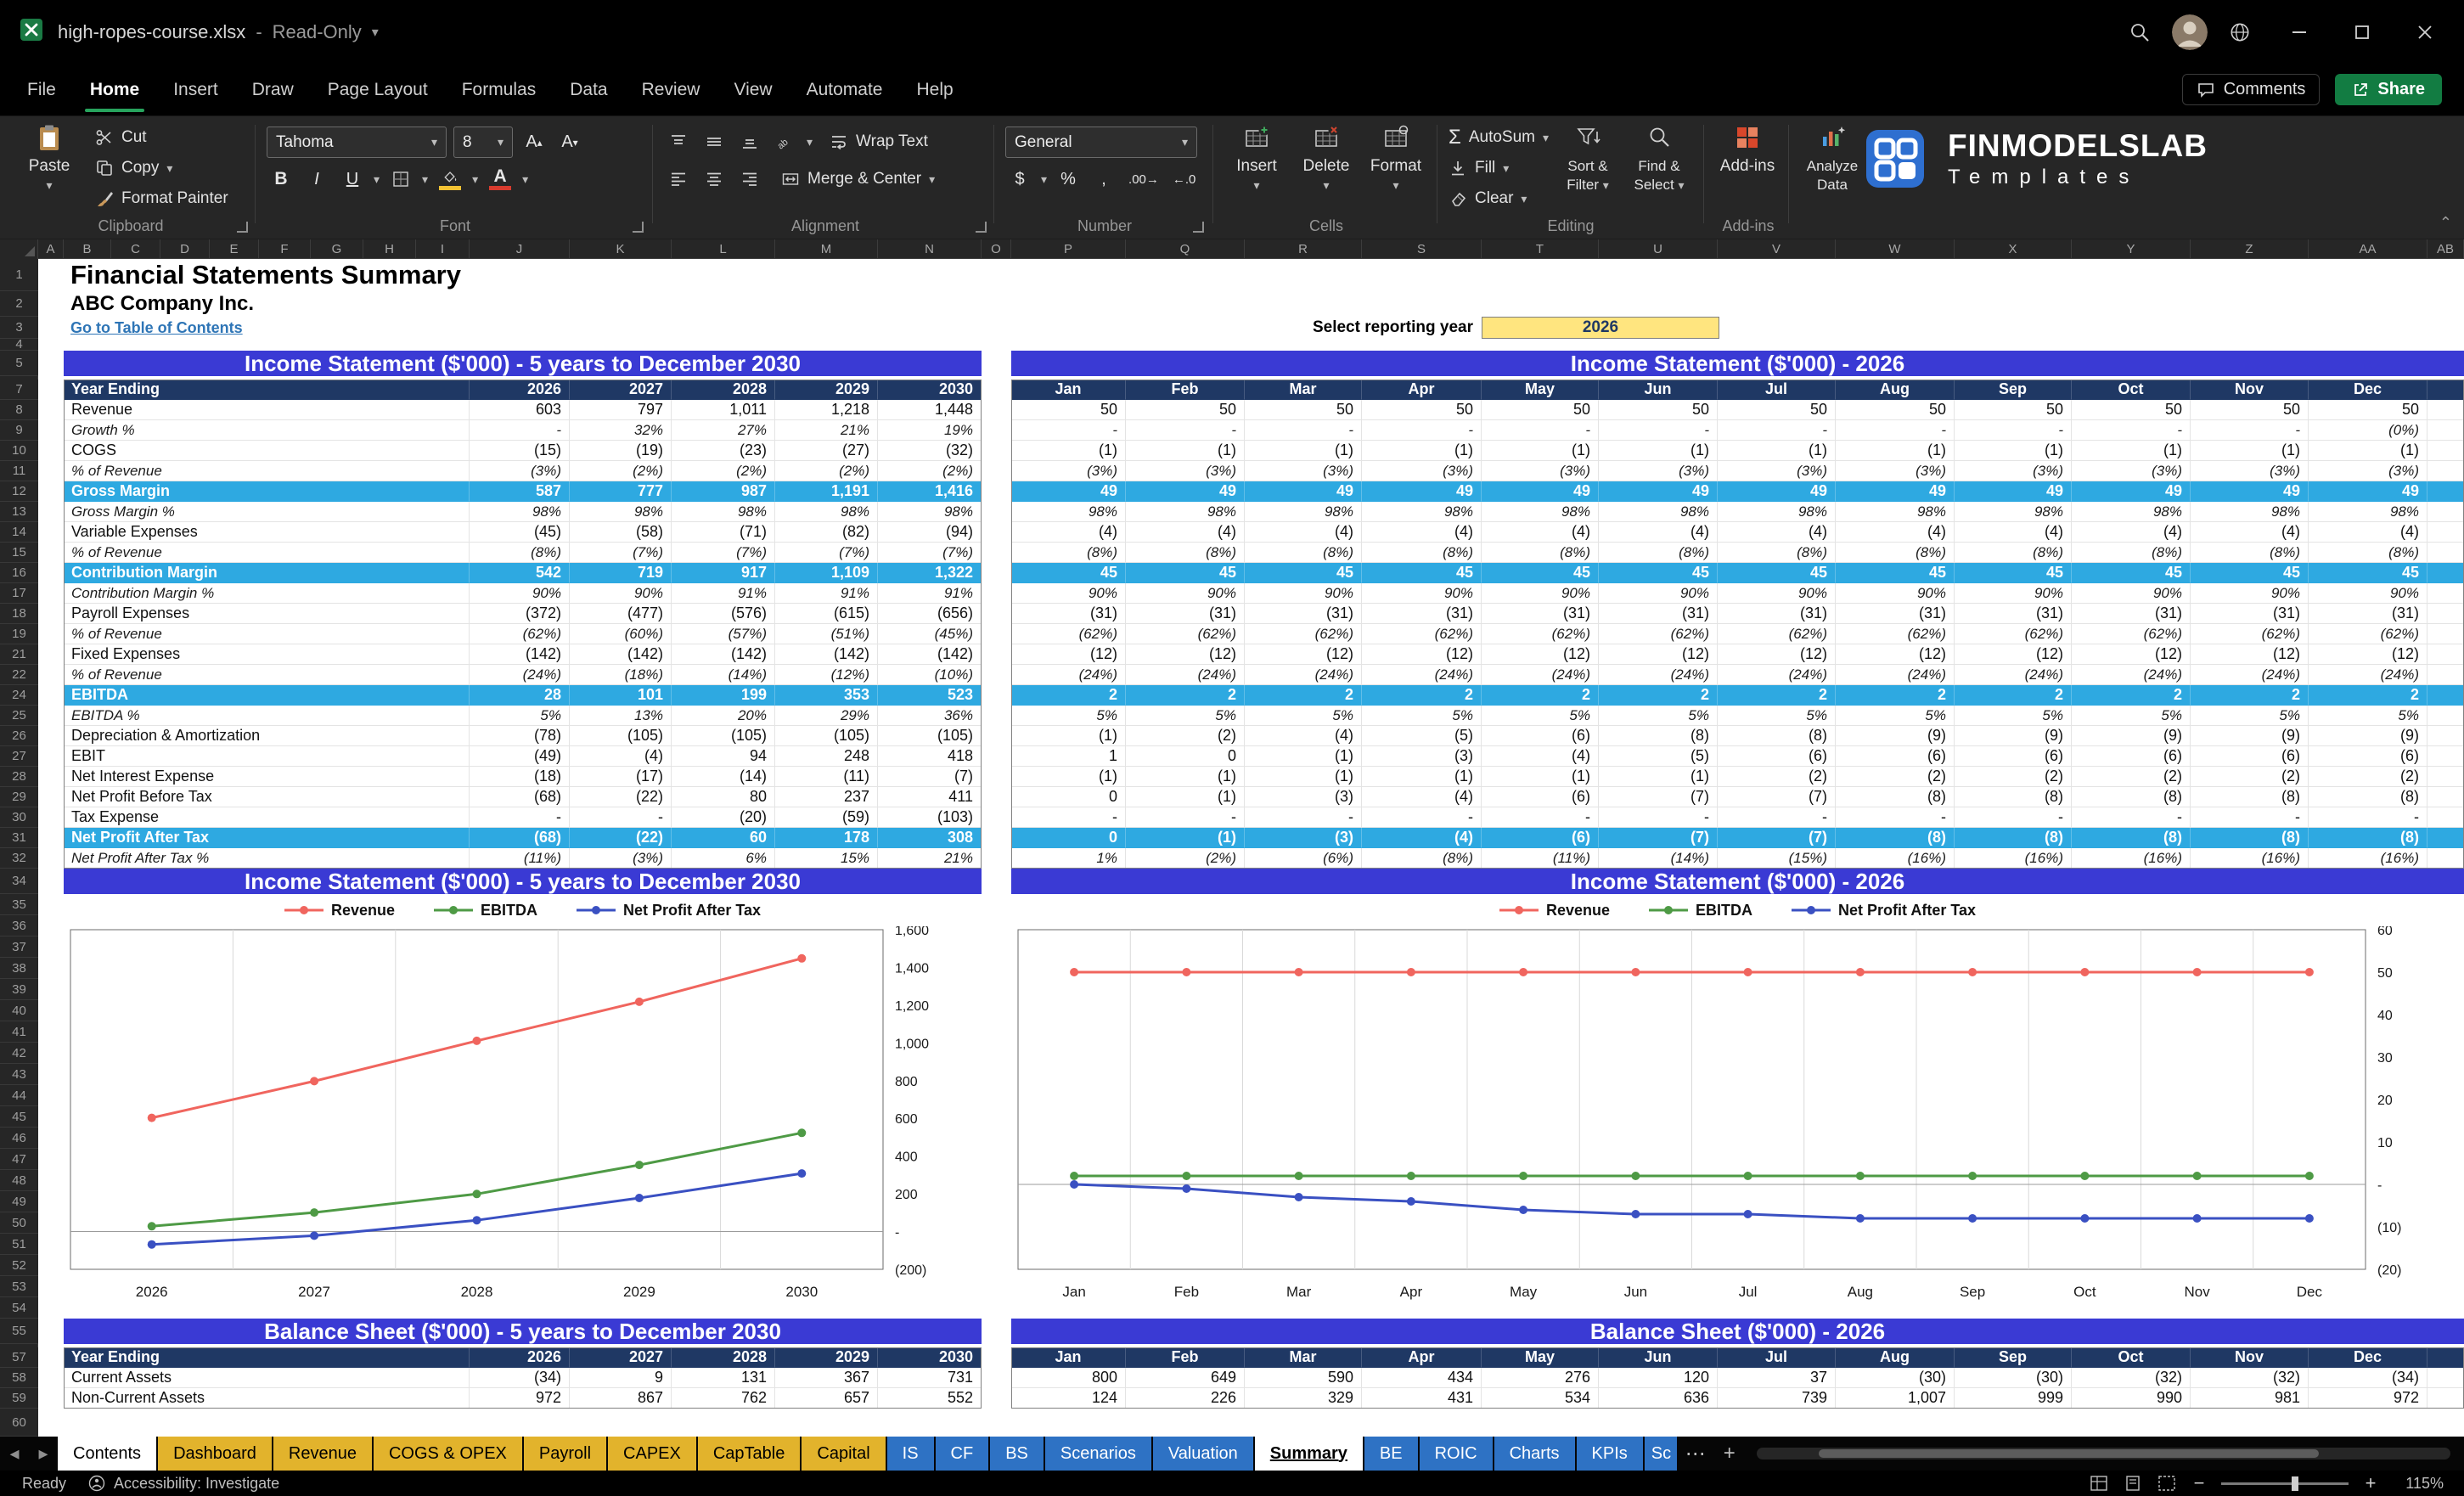 The width and height of the screenshot is (2464, 1496). What do you see at coordinates (162, 304) in the screenshot?
I see `company-name: ABC Company Inc.` at bounding box center [162, 304].